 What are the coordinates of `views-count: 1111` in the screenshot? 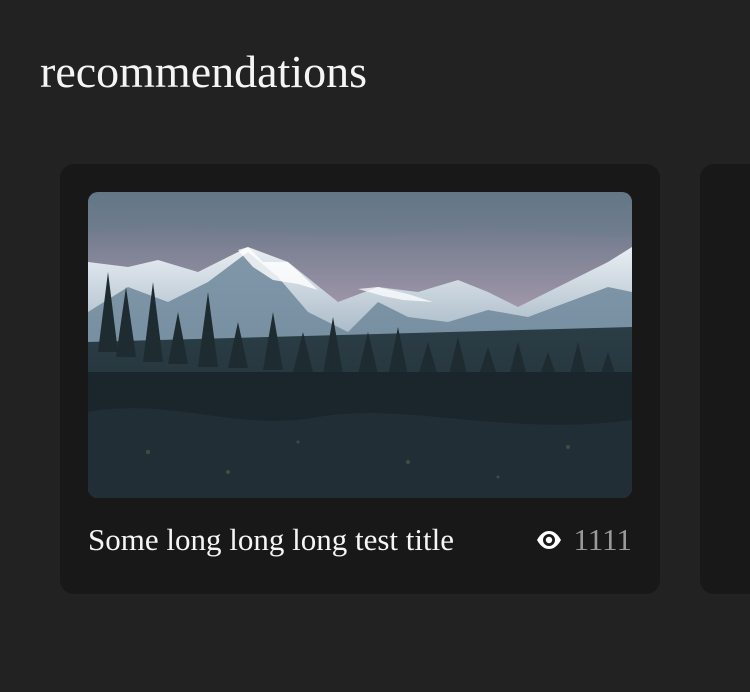 It's located at (602, 539).